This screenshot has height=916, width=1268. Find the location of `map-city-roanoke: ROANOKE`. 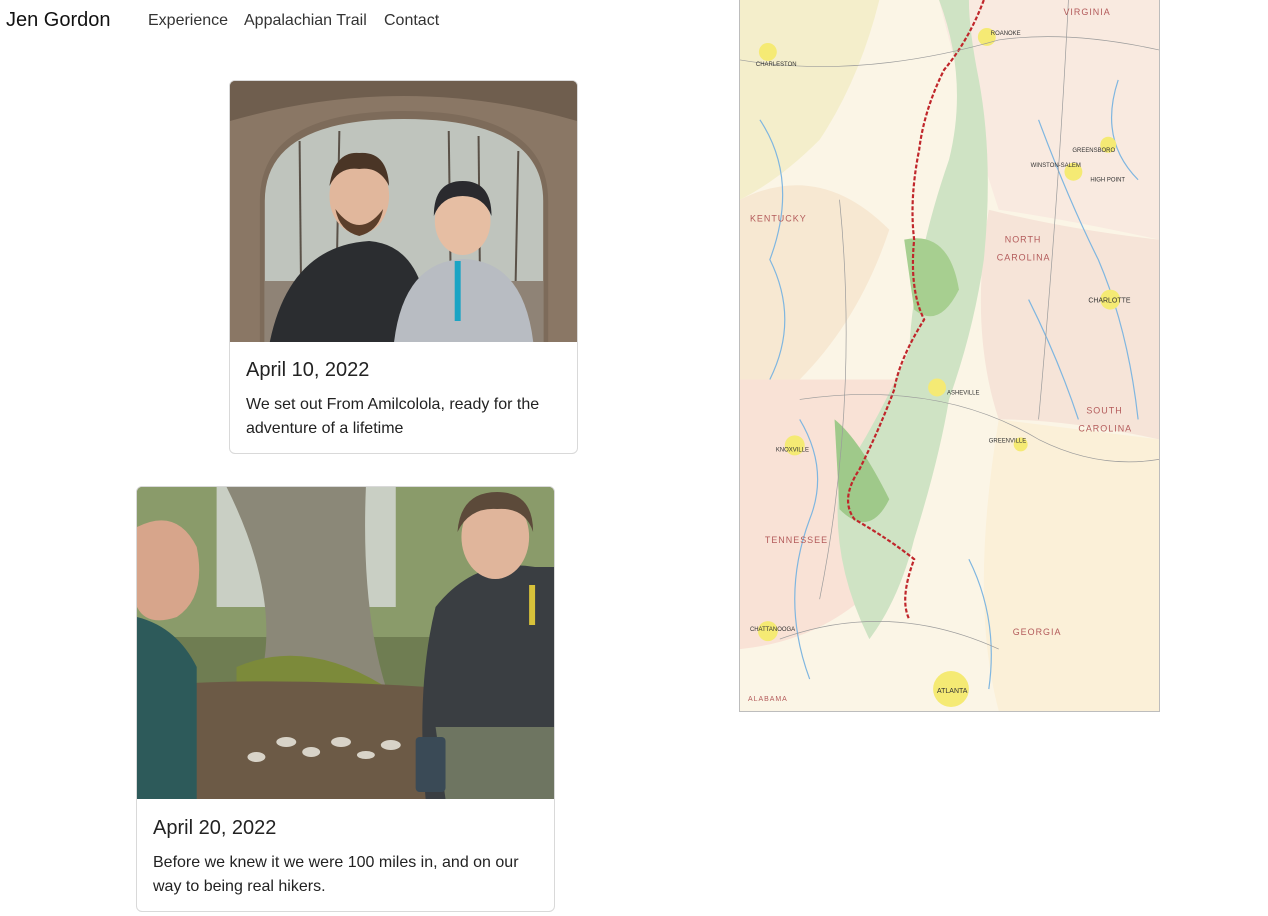

map-city-roanoke: ROANOKE is located at coordinates (1006, 34).